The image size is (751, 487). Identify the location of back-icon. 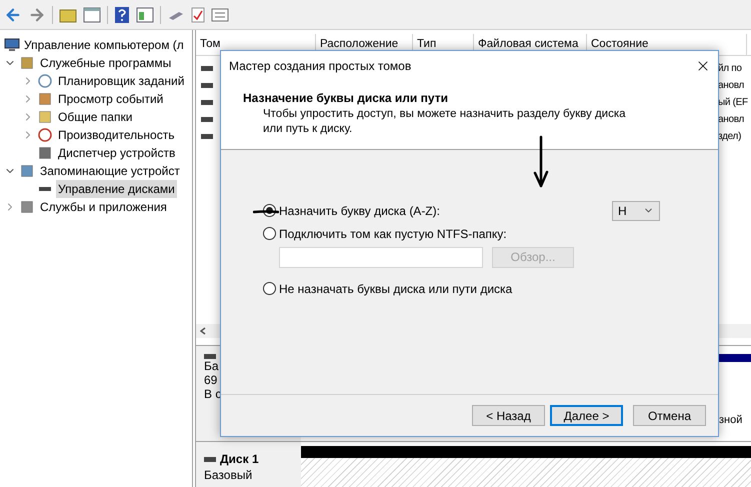
(13, 15).